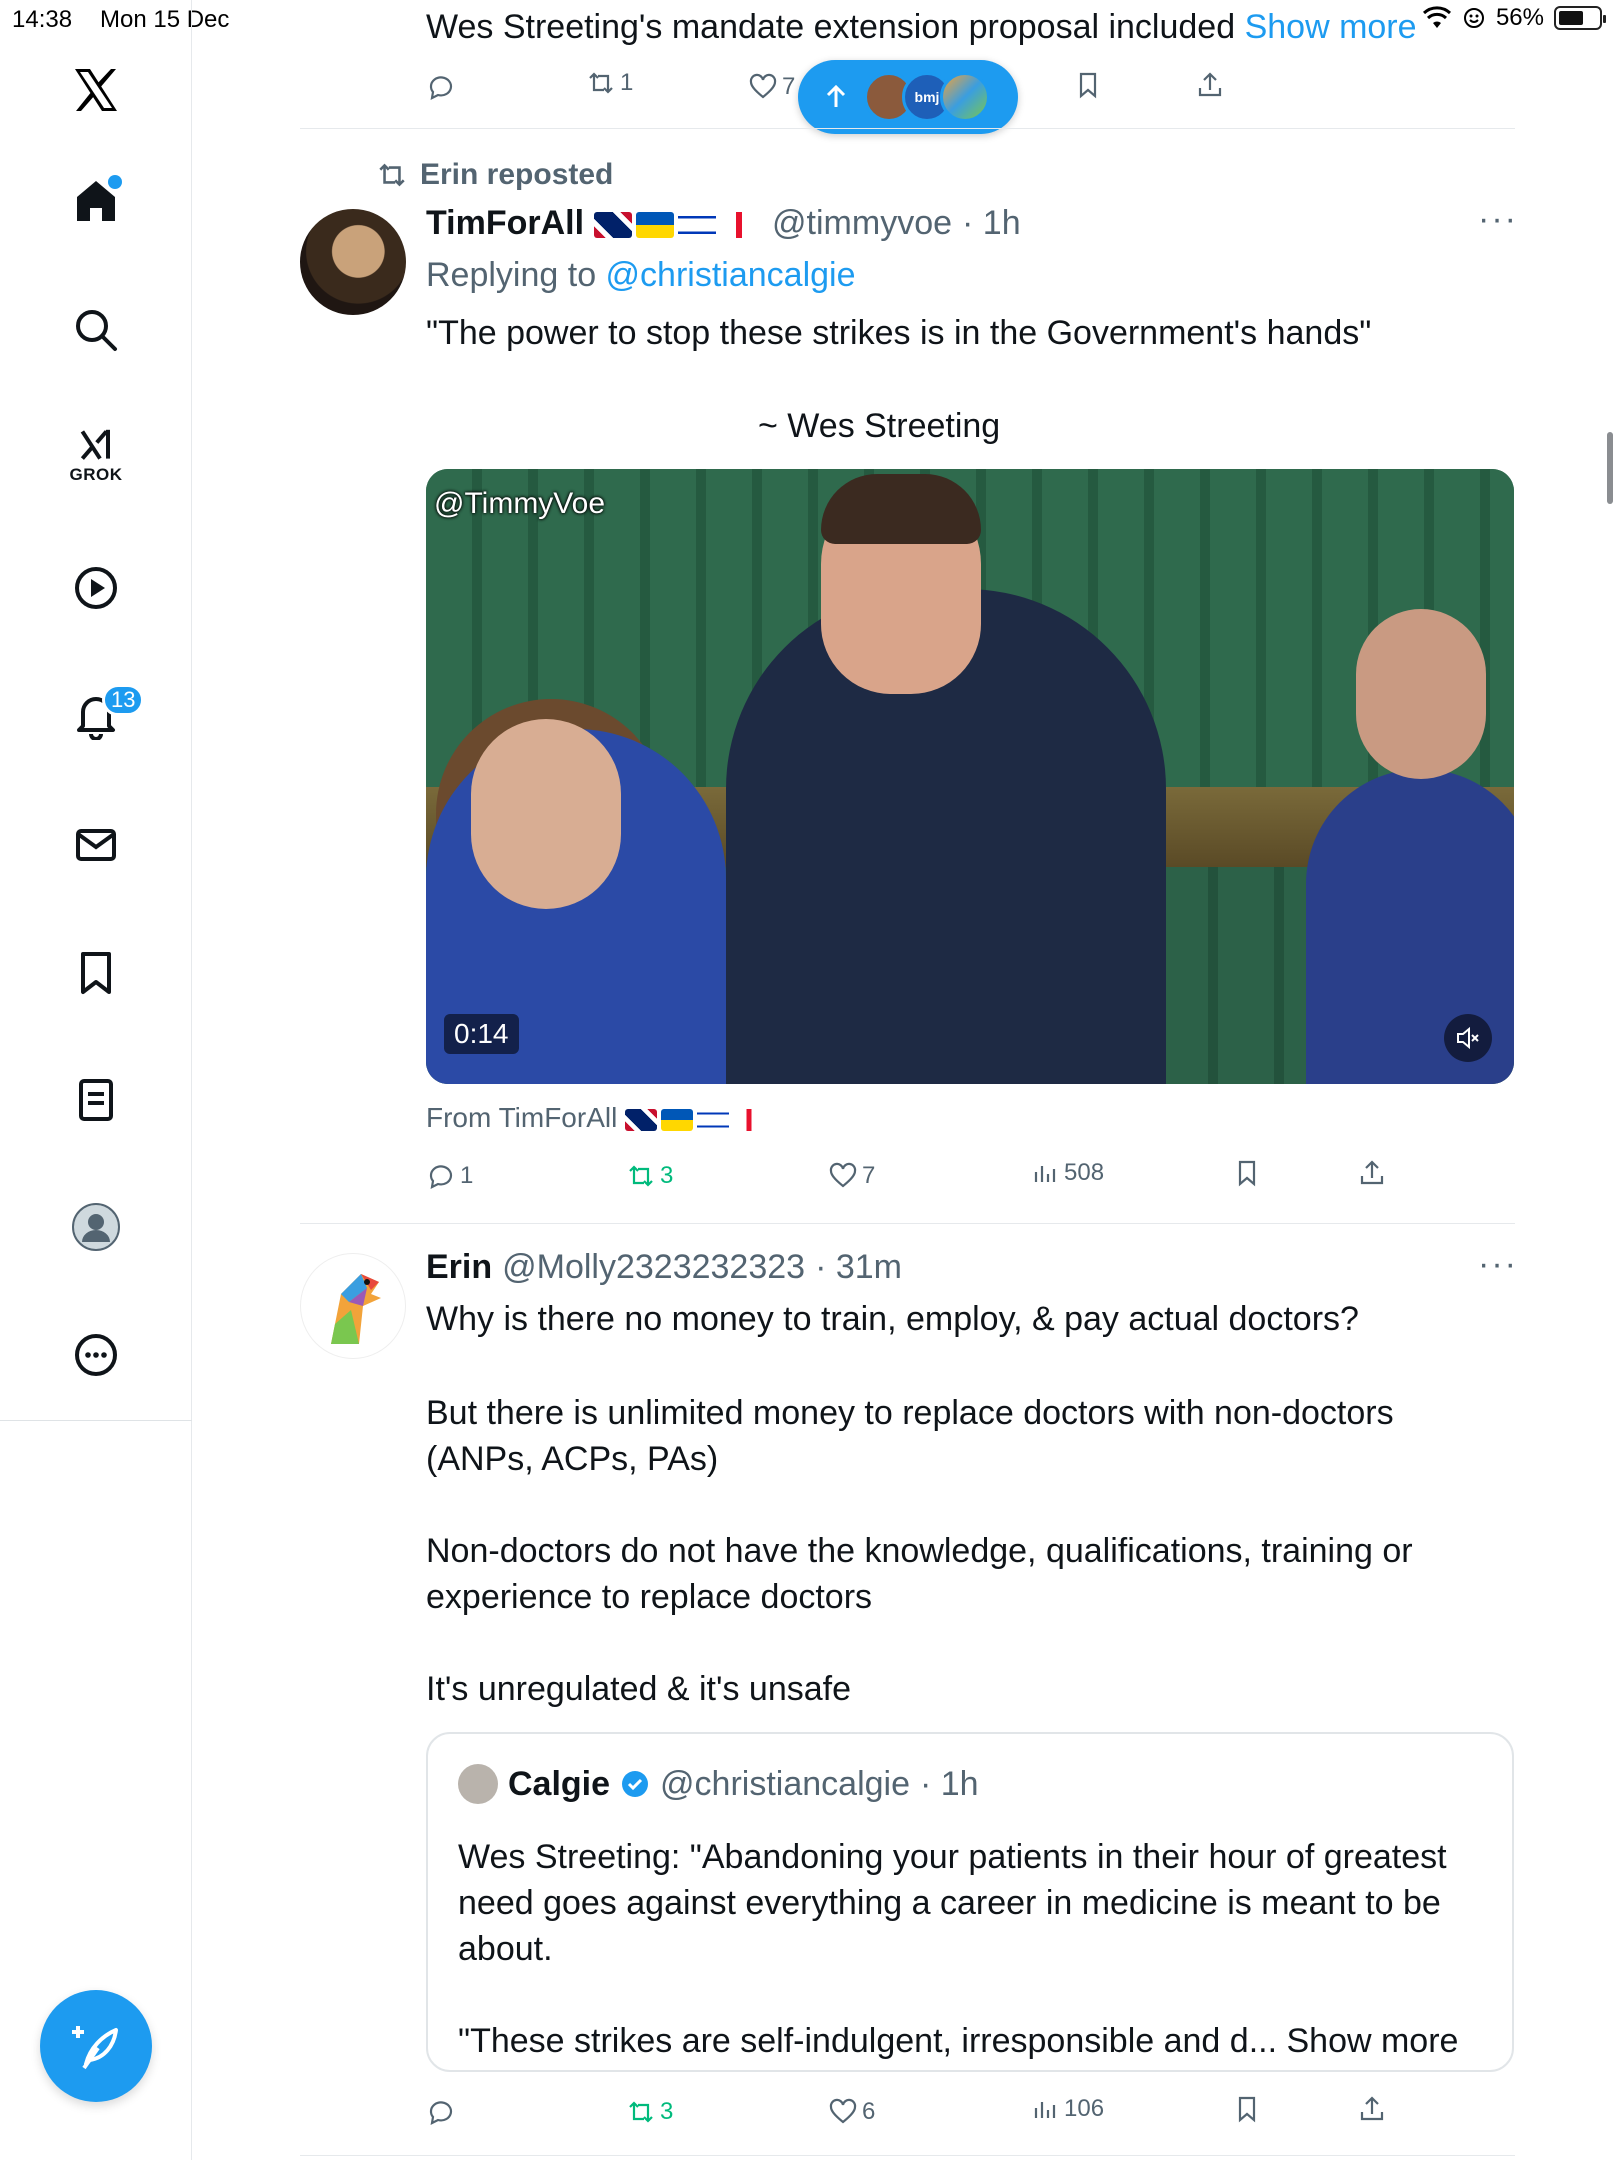  Describe the element at coordinates (1468, 1038) in the screenshot. I see `mute-button` at that location.